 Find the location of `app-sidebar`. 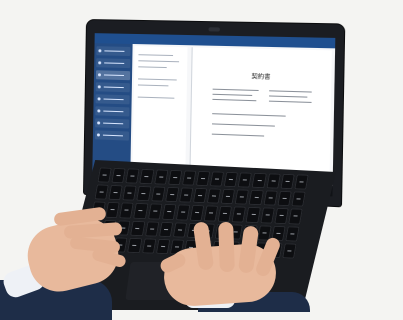

app-sidebar is located at coordinates (112, 110).